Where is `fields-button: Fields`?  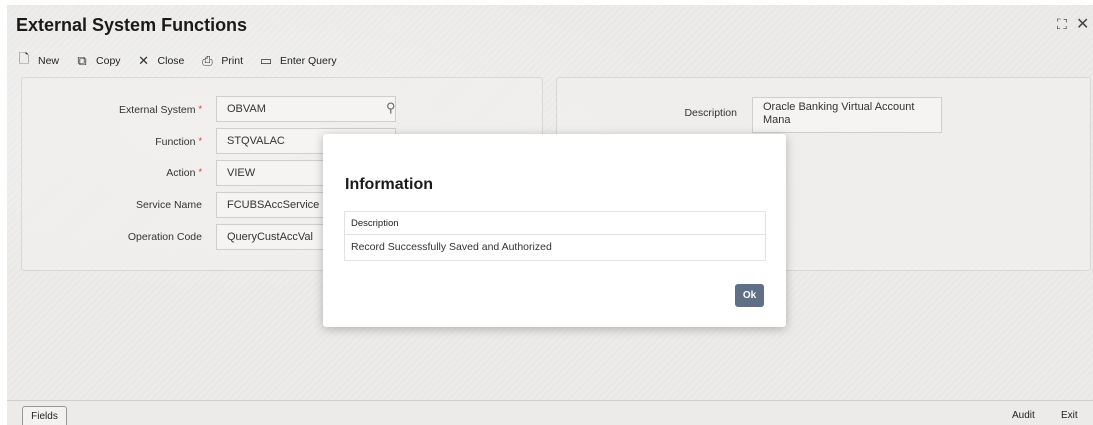 fields-button: Fields is located at coordinates (44, 415).